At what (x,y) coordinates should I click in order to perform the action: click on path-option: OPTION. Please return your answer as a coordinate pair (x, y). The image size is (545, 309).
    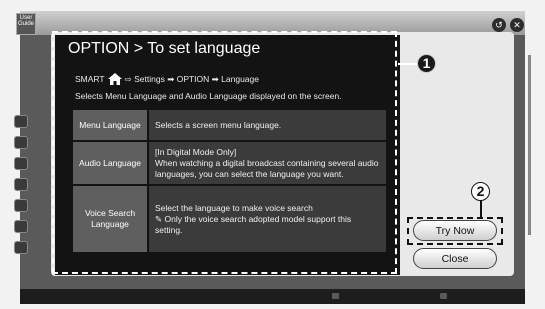
    Looking at the image, I should click on (193, 79).